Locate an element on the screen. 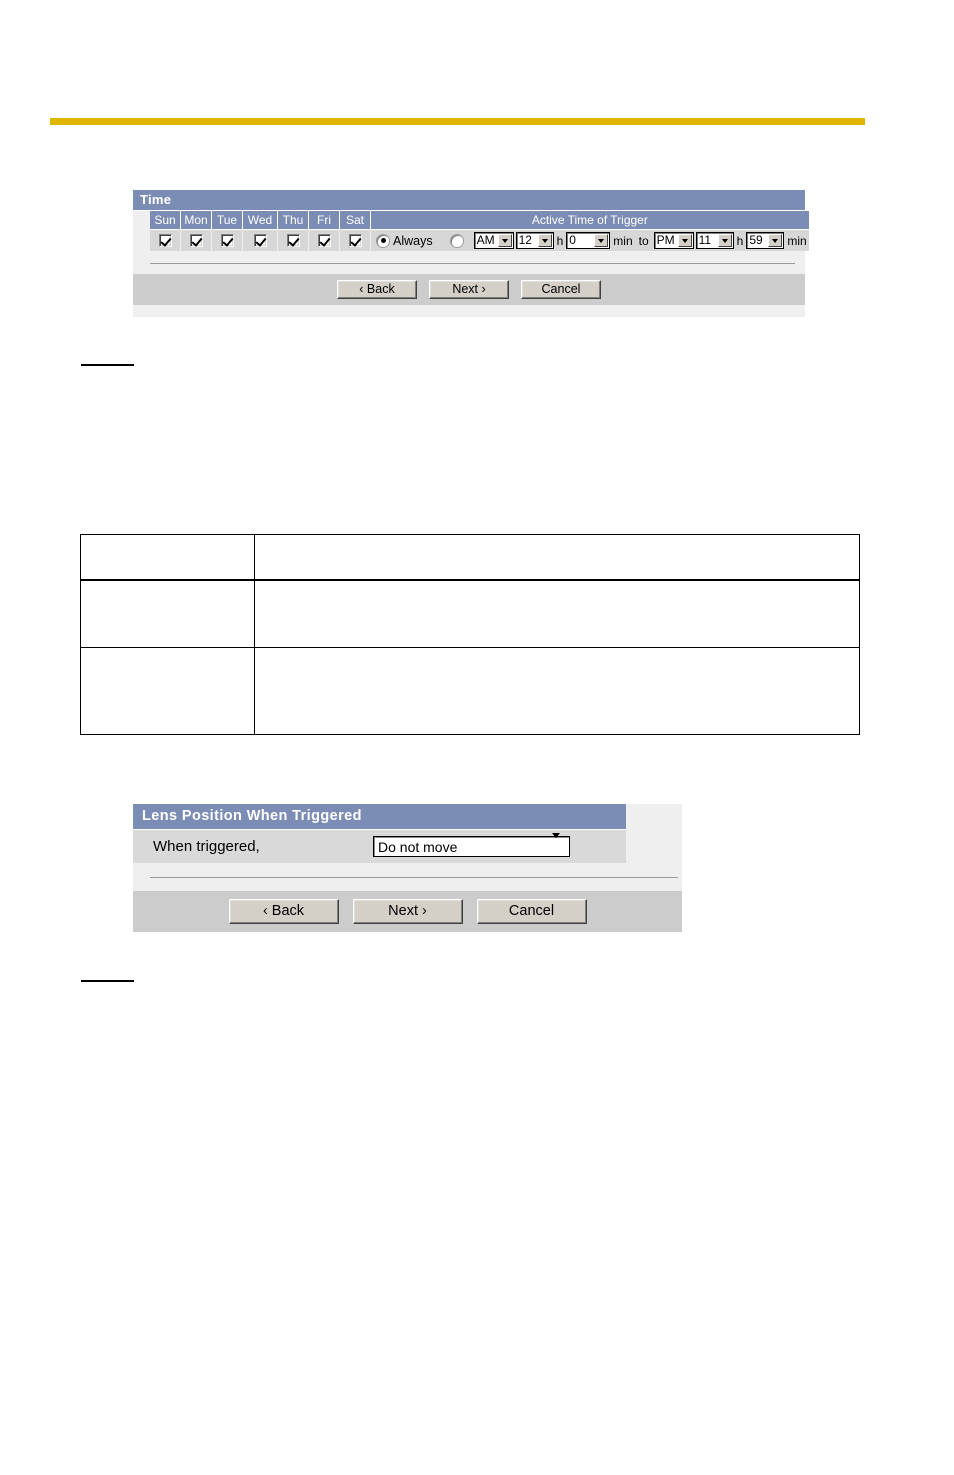 The image size is (954, 1475). end-minute-unit: min is located at coordinates (797, 240).